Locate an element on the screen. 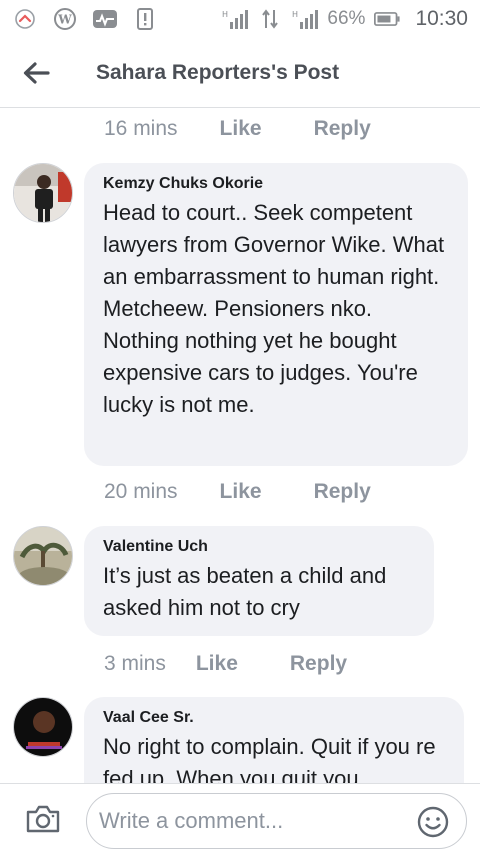 This screenshot has height=854, width=480. svg-text: W is located at coordinates (64, 20).